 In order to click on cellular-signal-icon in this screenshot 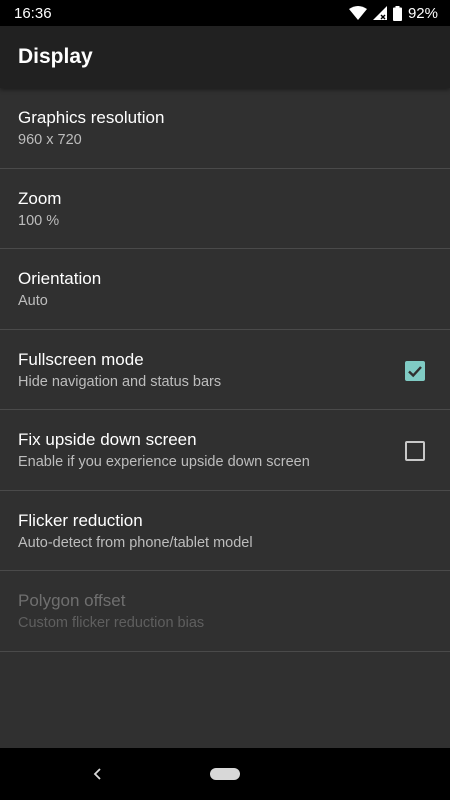, I will do `click(379, 13)`.